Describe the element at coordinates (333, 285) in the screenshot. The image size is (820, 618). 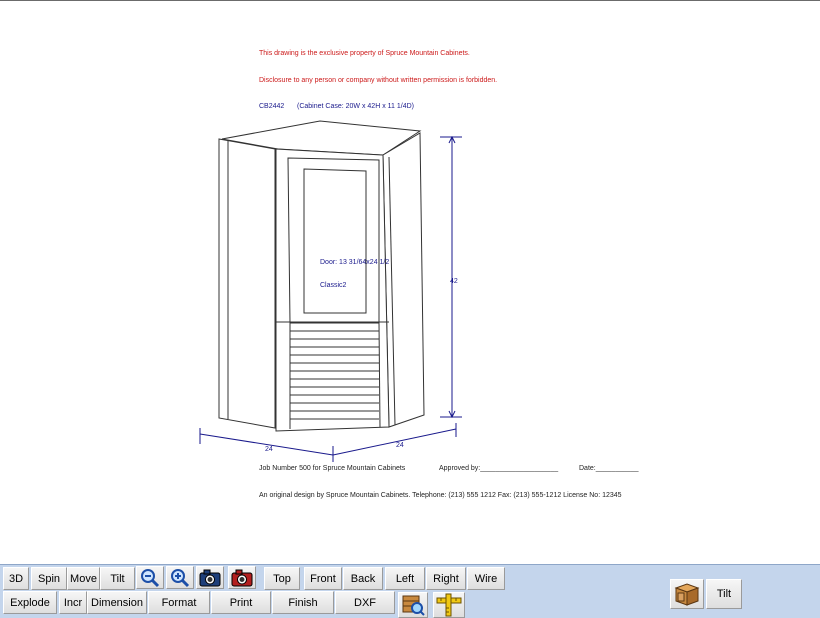
I see `door-style: Classic2` at that location.